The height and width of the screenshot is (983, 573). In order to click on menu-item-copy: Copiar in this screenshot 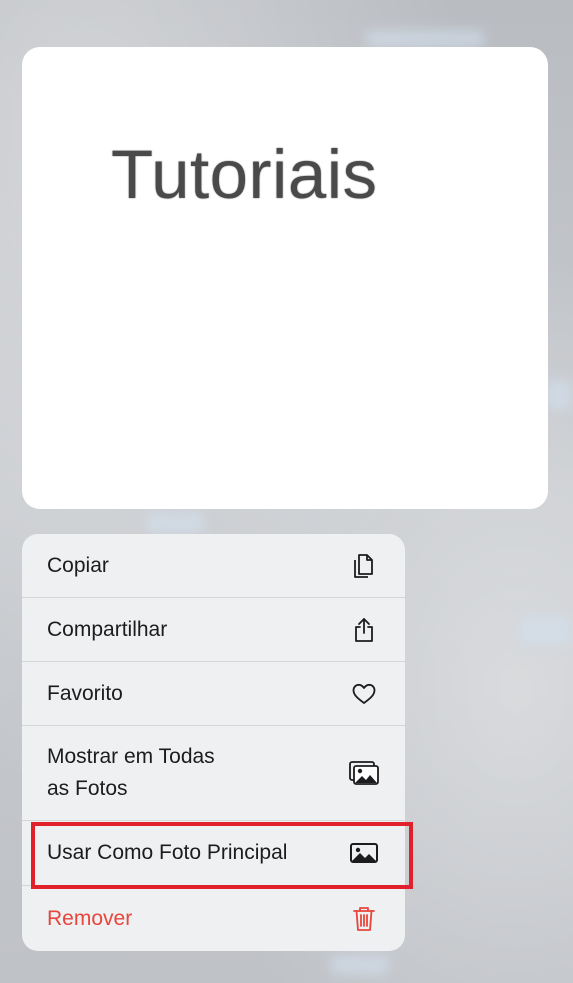, I will do `click(213, 566)`.